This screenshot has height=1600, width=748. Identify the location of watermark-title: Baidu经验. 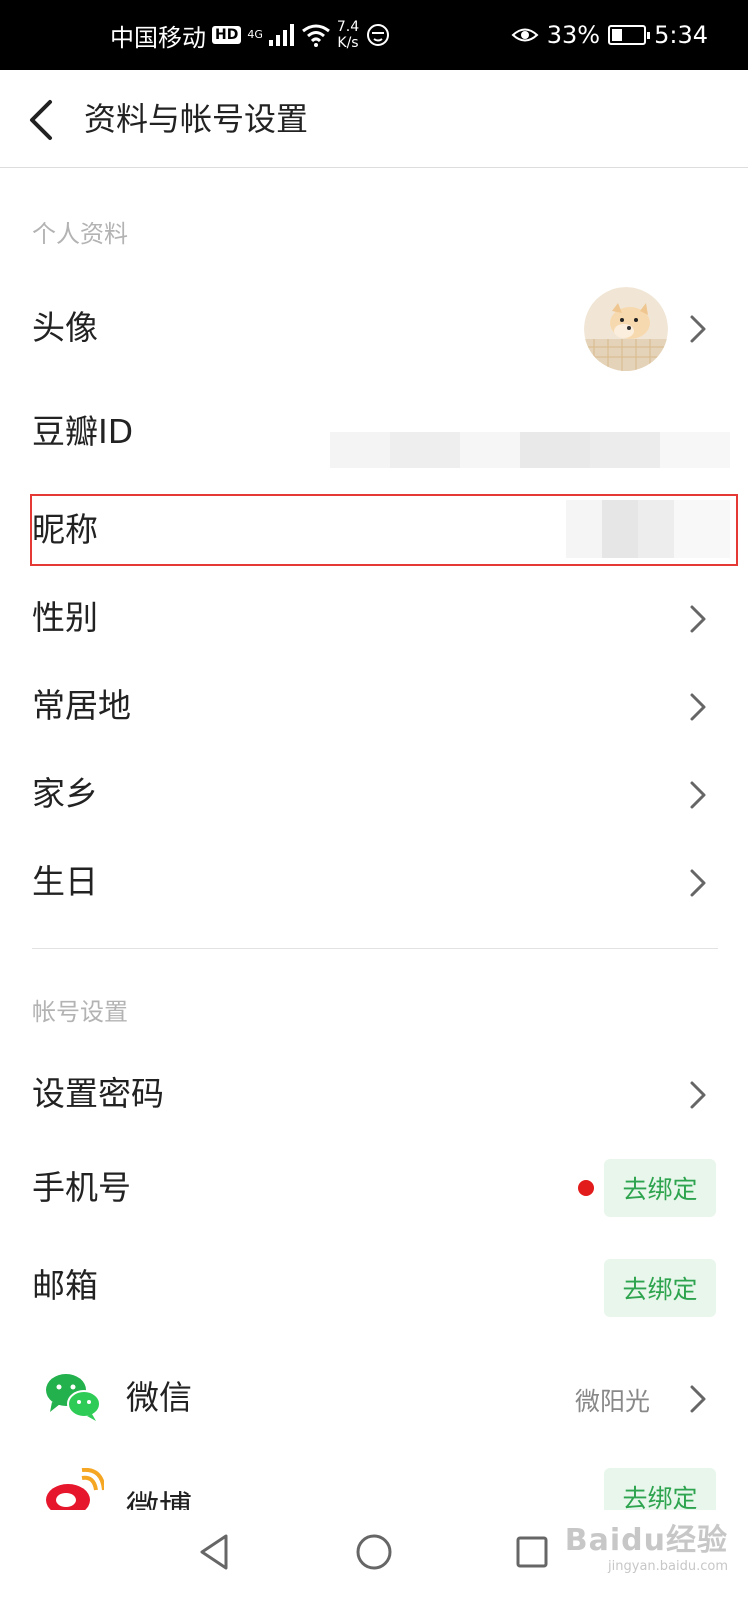
(646, 1540).